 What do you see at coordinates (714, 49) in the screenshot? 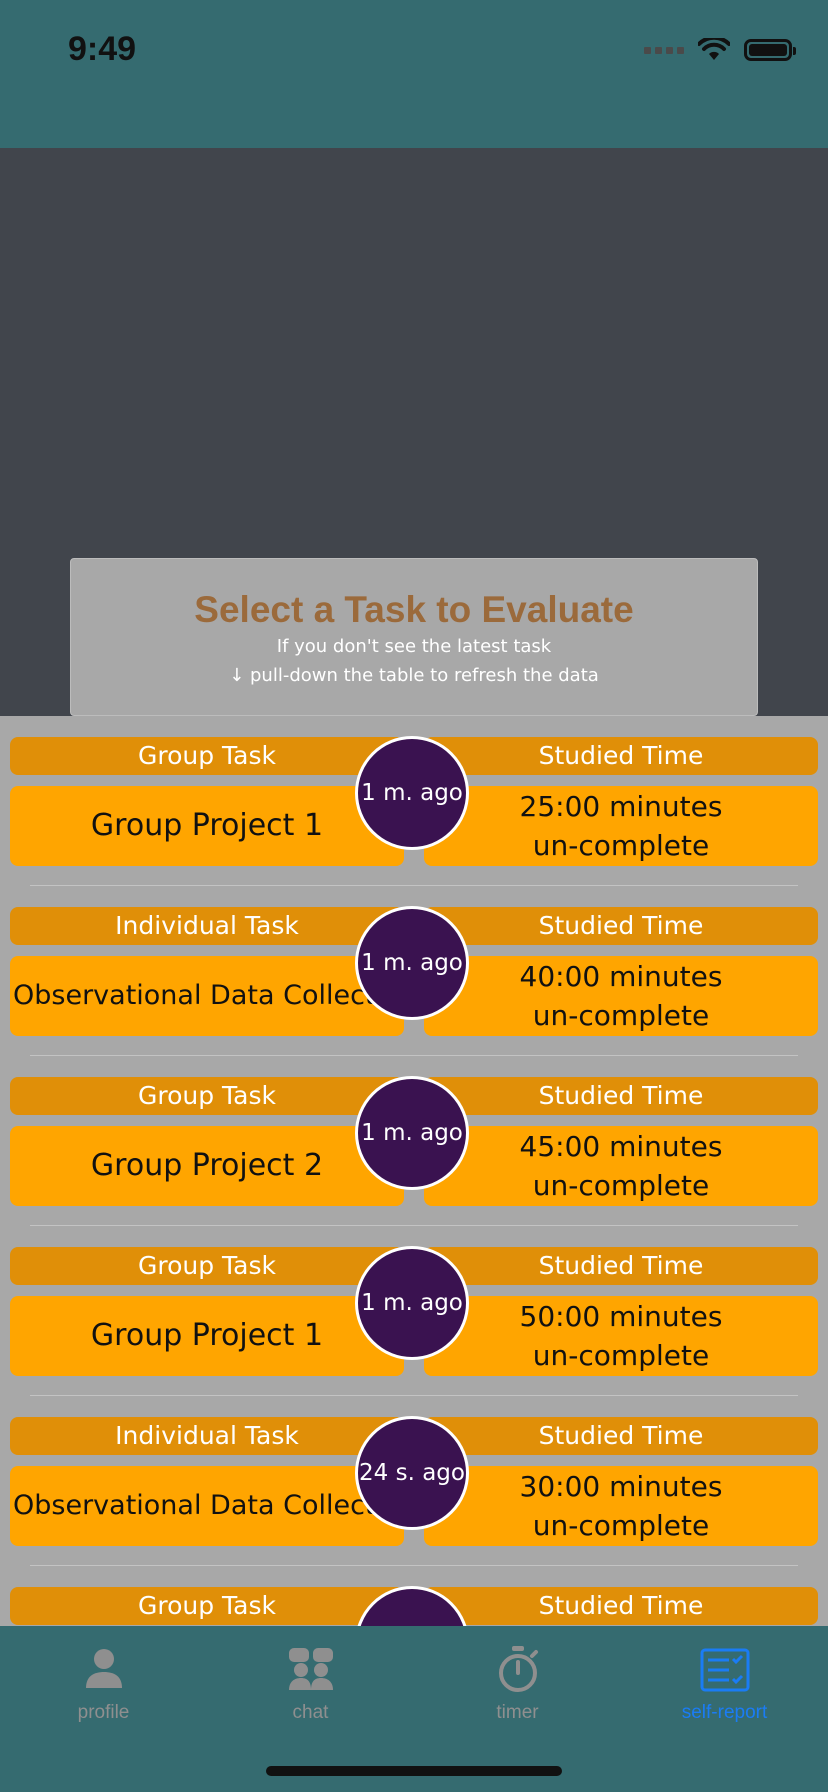
I see `wifi-icon` at bounding box center [714, 49].